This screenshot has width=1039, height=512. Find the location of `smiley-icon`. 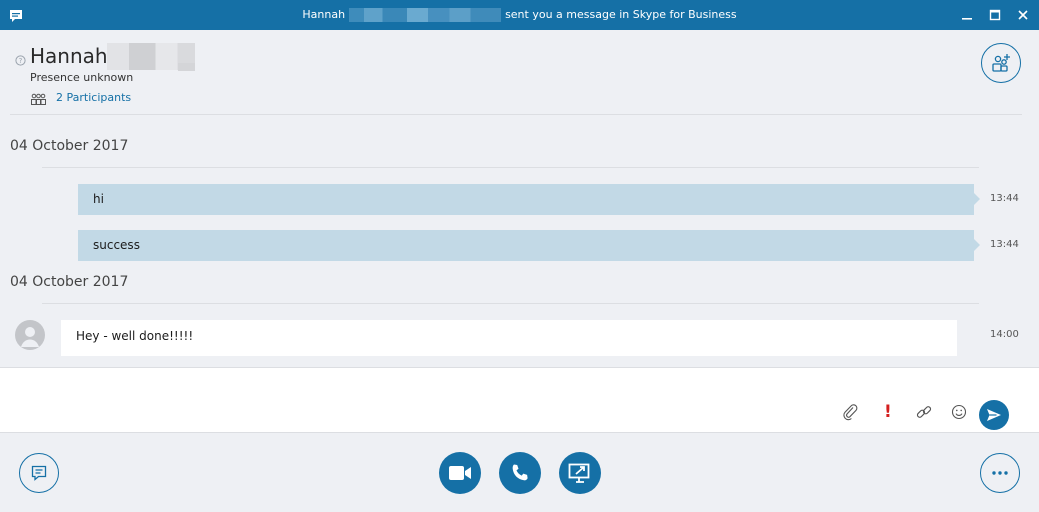

smiley-icon is located at coordinates (959, 412).